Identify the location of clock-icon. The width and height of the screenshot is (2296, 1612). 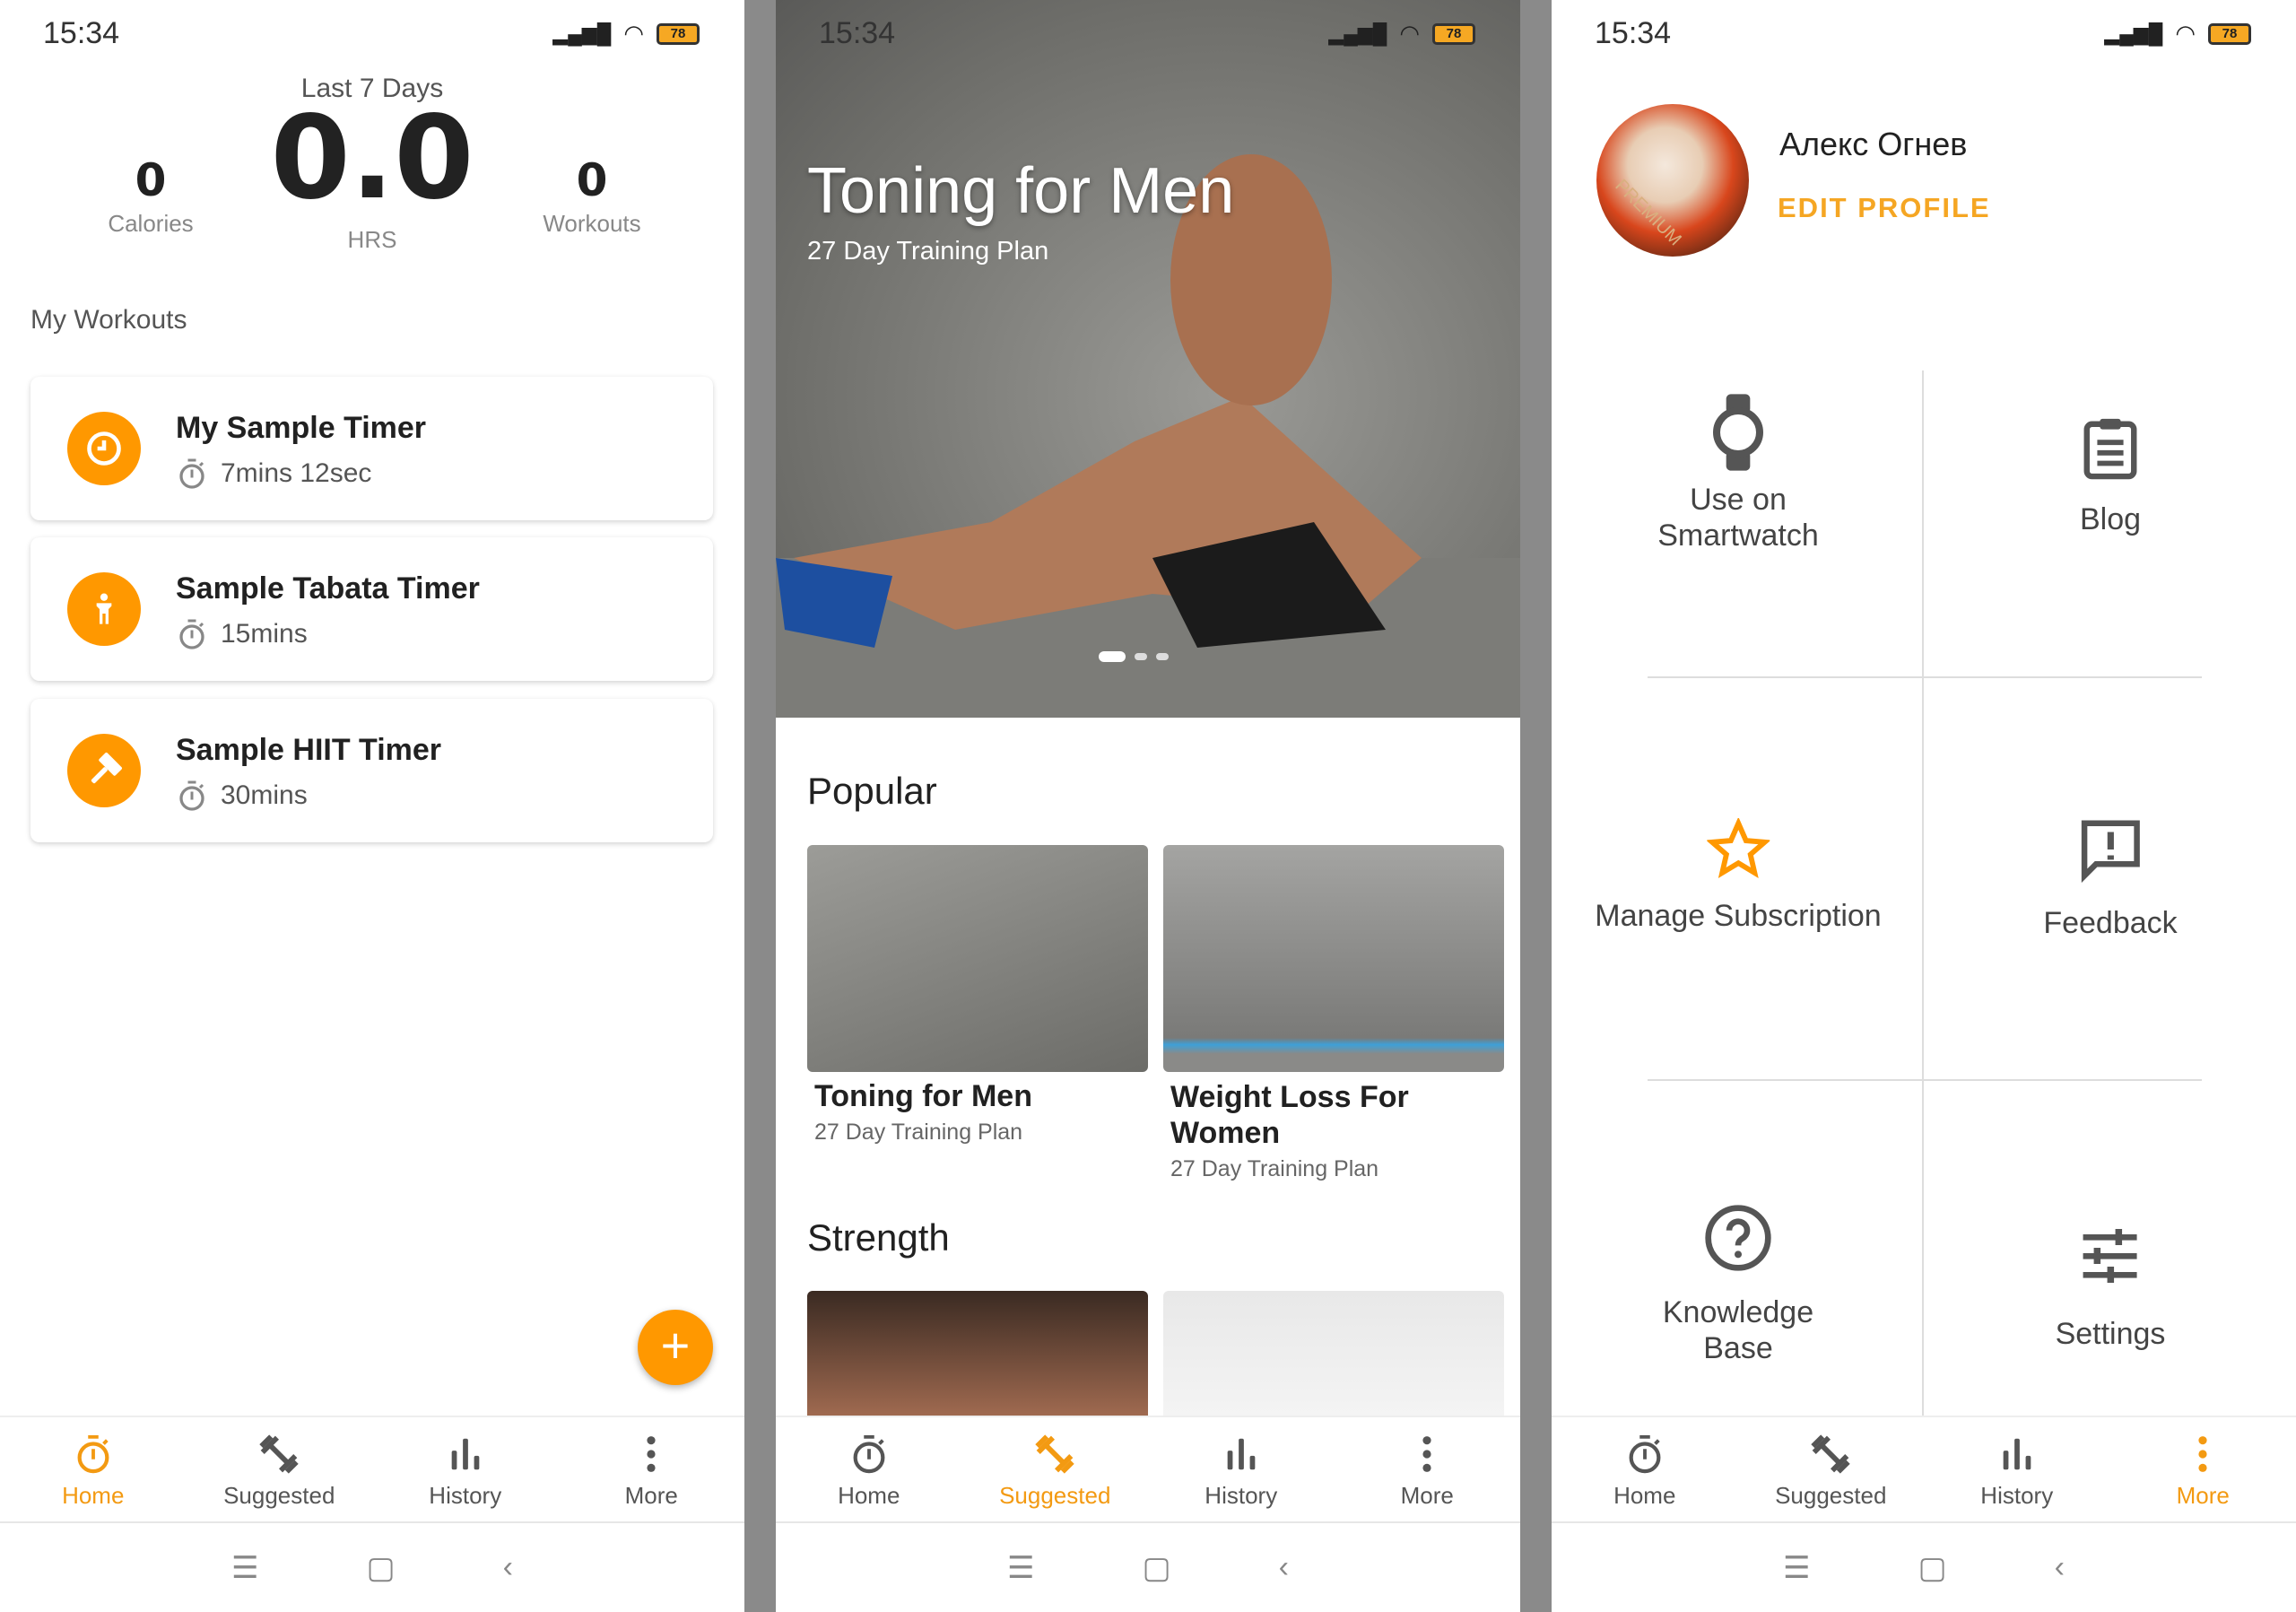
(104, 449).